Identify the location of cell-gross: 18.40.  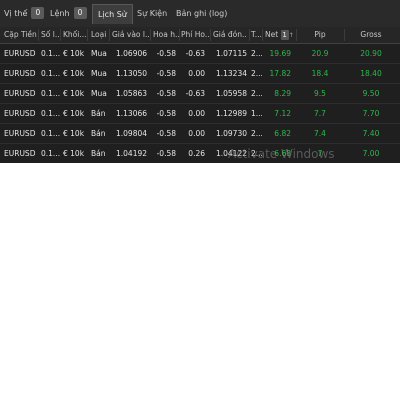
(371, 73).